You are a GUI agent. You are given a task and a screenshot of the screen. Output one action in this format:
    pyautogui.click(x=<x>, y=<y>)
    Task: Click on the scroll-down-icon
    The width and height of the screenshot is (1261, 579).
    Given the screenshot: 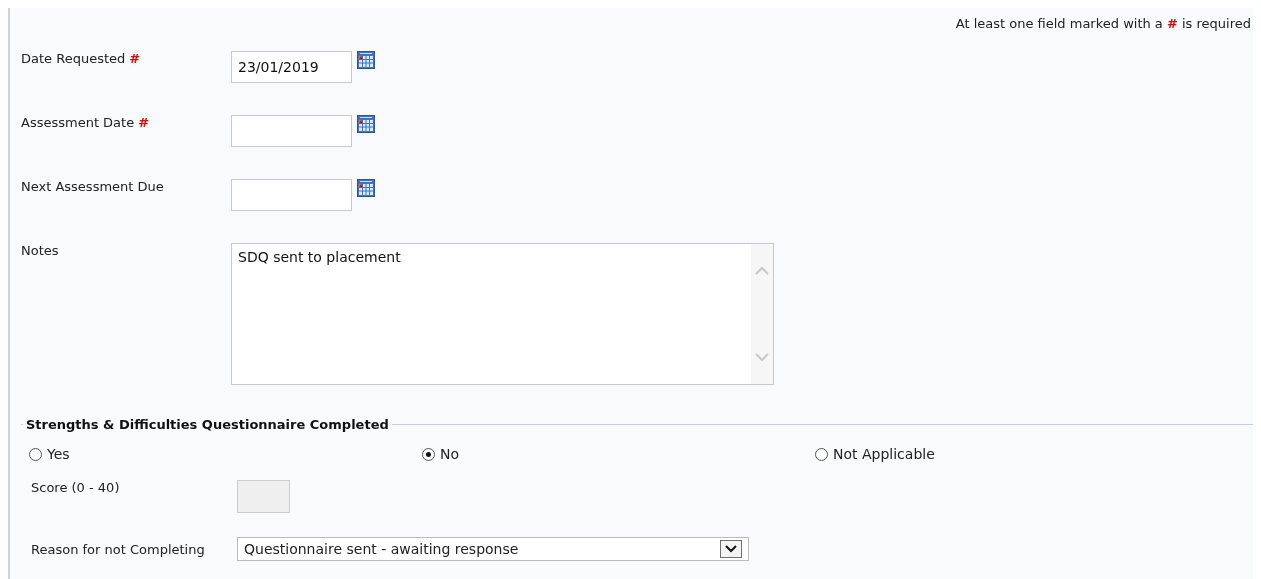 What is the action you would take?
    pyautogui.click(x=762, y=357)
    